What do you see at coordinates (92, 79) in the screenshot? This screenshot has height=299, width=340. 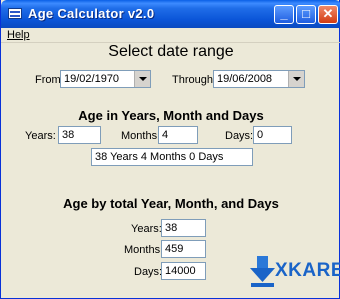 I see `from-date-value: 19/02/1970` at bounding box center [92, 79].